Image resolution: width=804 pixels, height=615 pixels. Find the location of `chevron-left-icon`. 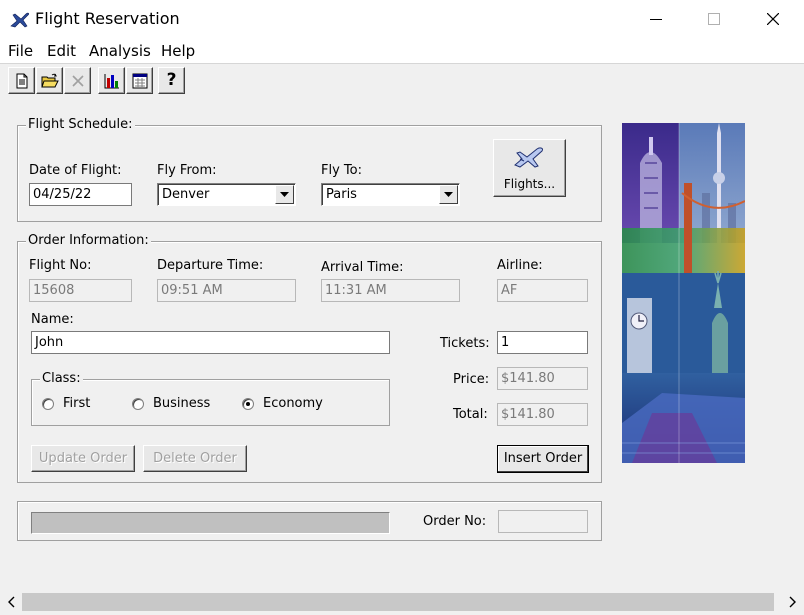

chevron-left-icon is located at coordinates (11, 602).